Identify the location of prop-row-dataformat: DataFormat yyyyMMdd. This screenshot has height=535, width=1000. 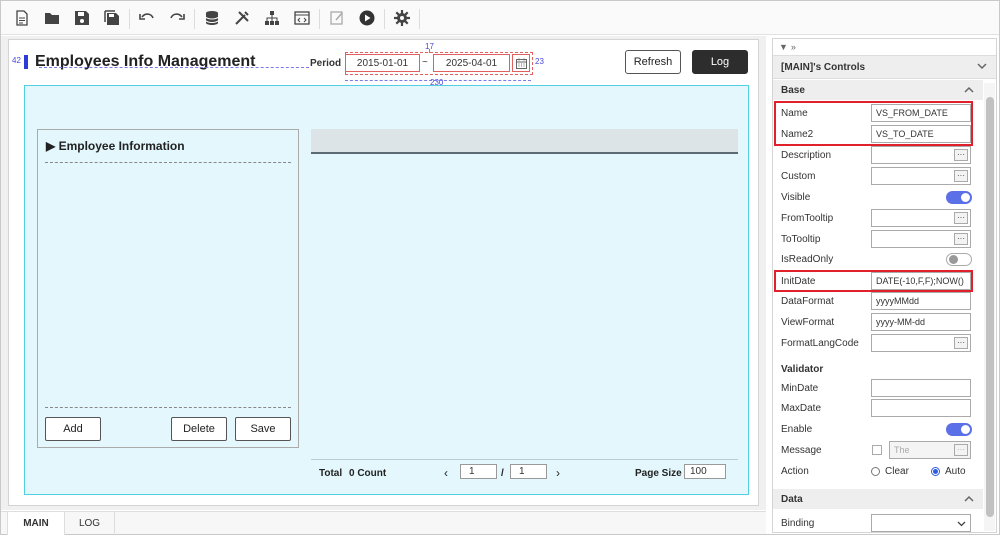
(875, 301).